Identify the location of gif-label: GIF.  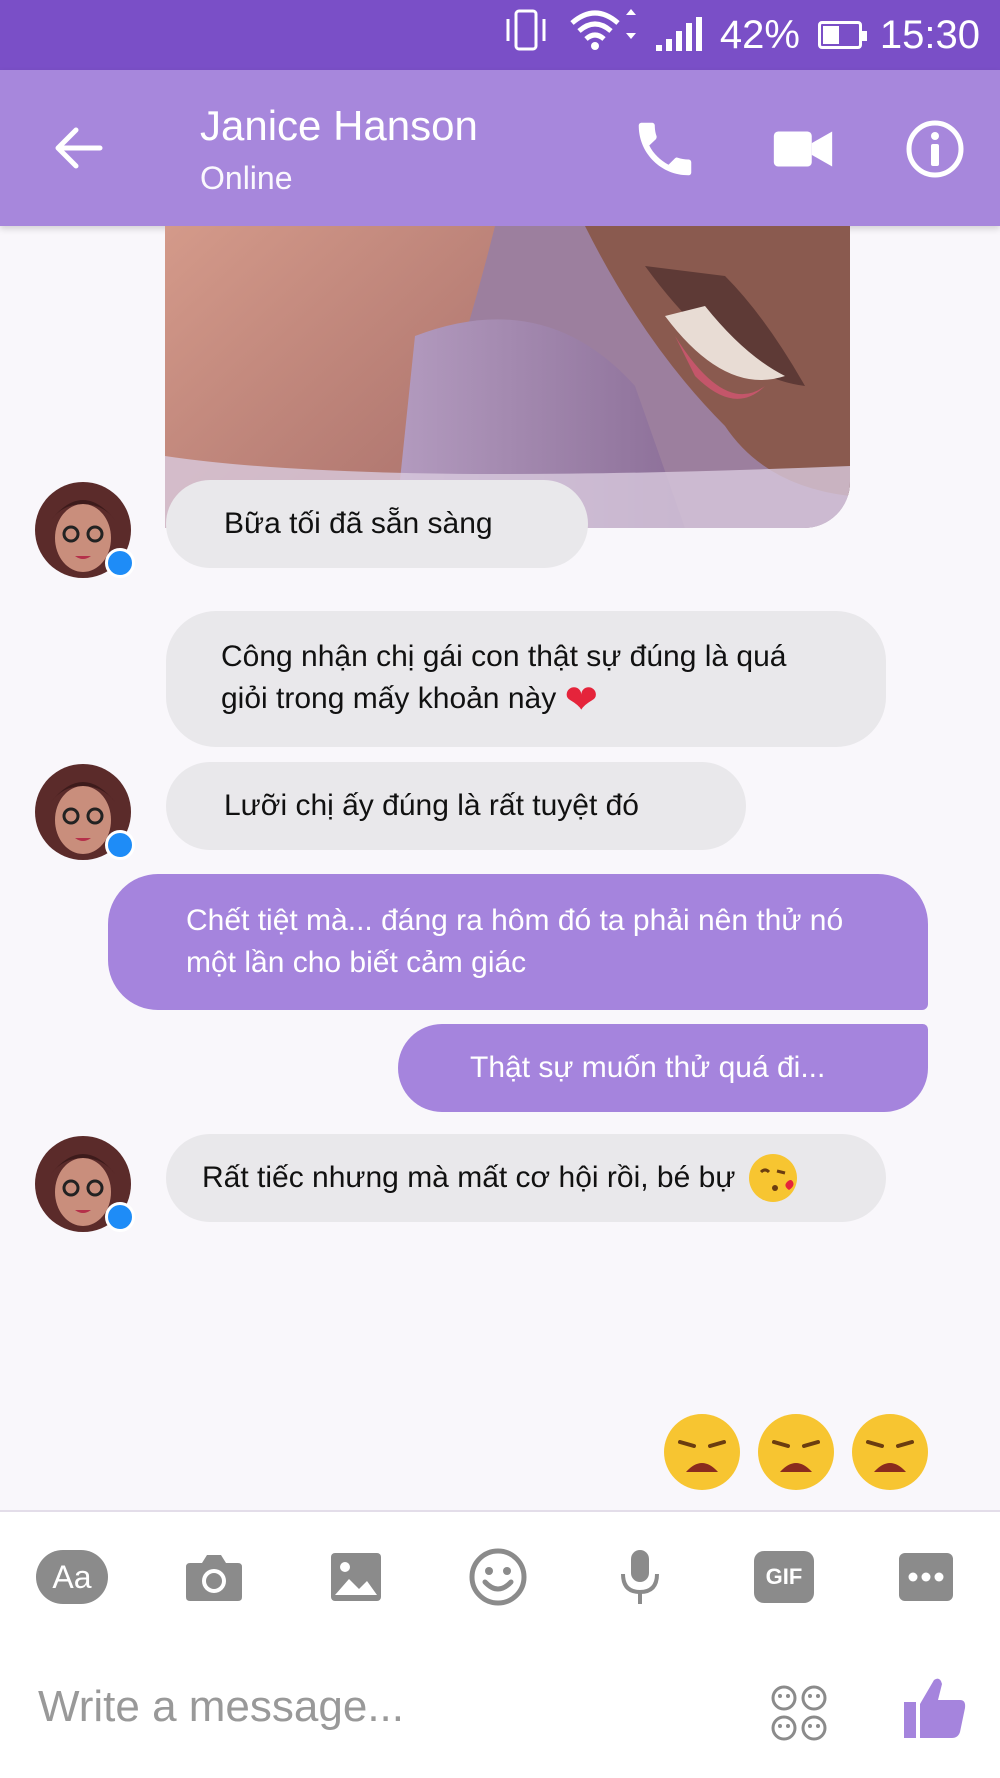
(784, 1577).